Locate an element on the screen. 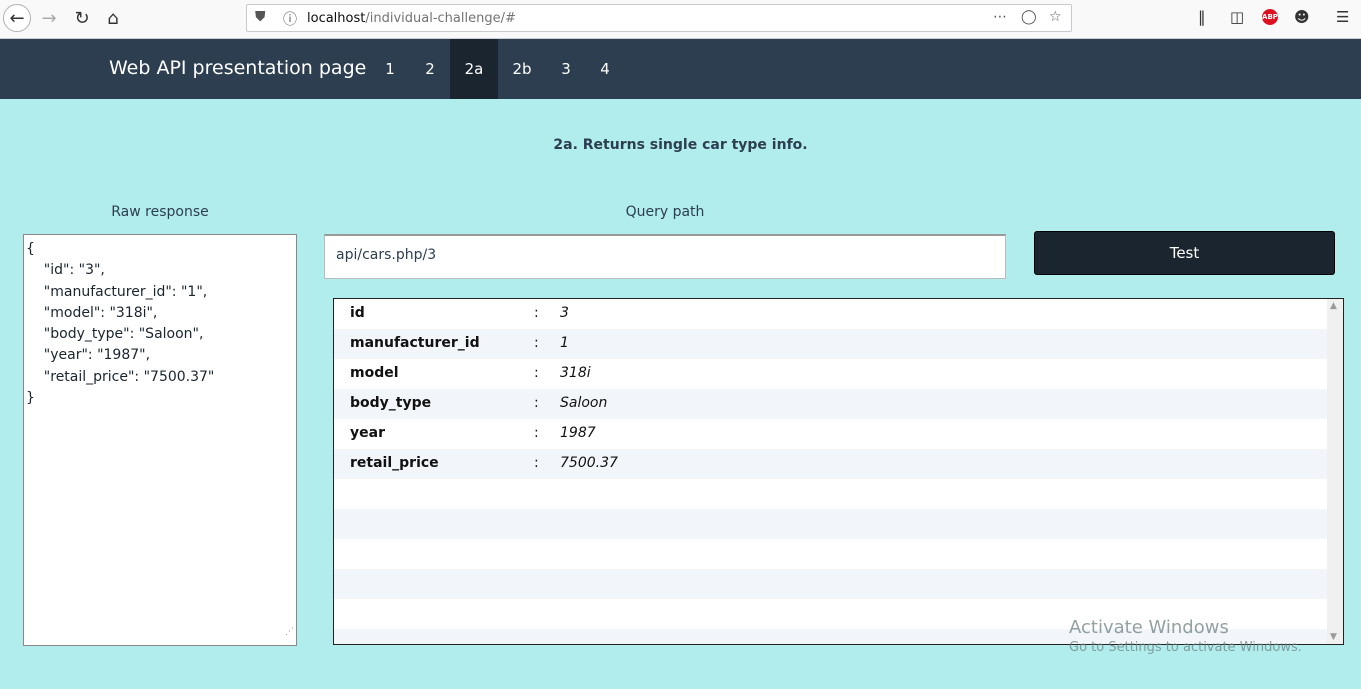 This screenshot has width=1361, height=689. nav-item-3: 3 is located at coordinates (566, 69).